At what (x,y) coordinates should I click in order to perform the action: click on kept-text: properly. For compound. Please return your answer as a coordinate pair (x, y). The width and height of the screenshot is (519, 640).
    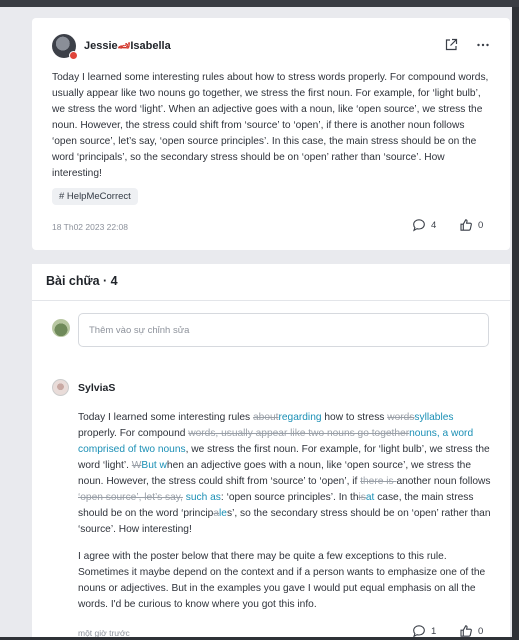
    Looking at the image, I should click on (133, 433).